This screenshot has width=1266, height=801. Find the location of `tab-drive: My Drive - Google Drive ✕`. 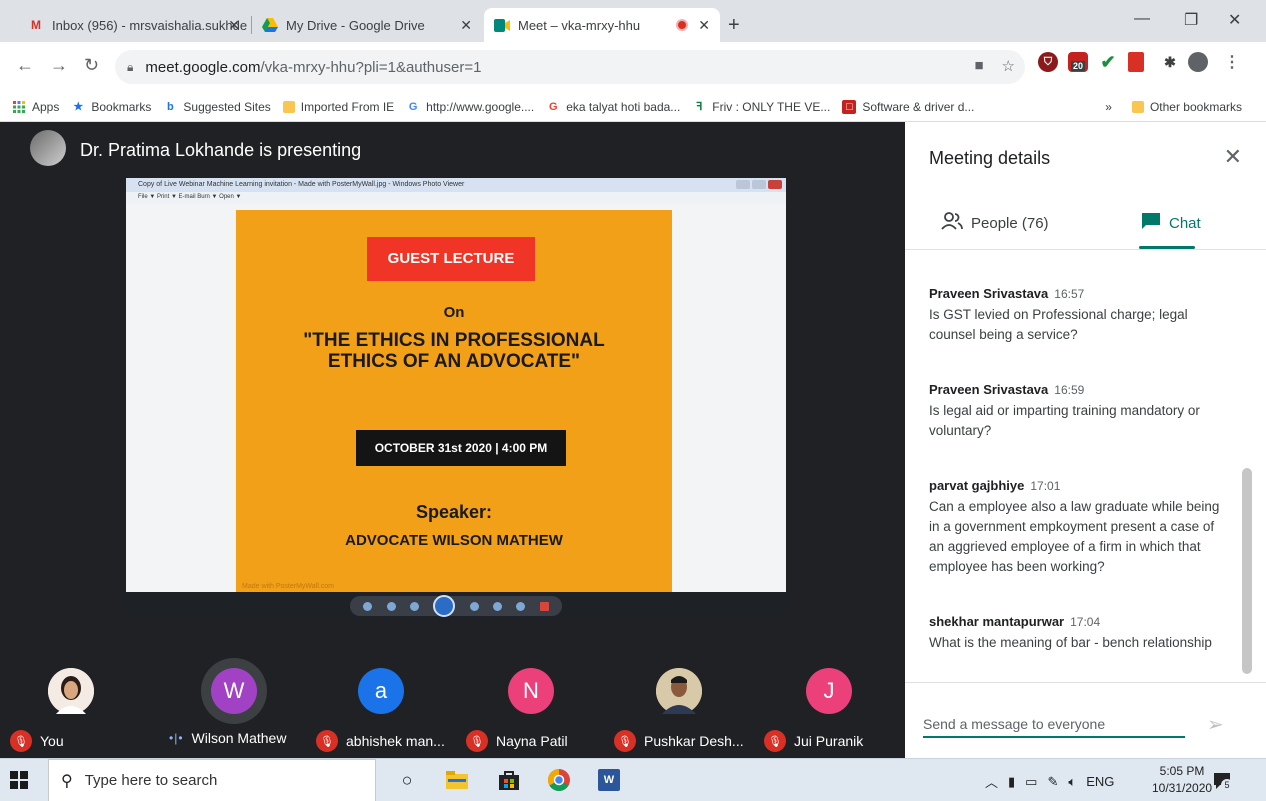

tab-drive: My Drive - Google Drive ✕ is located at coordinates (367, 25).